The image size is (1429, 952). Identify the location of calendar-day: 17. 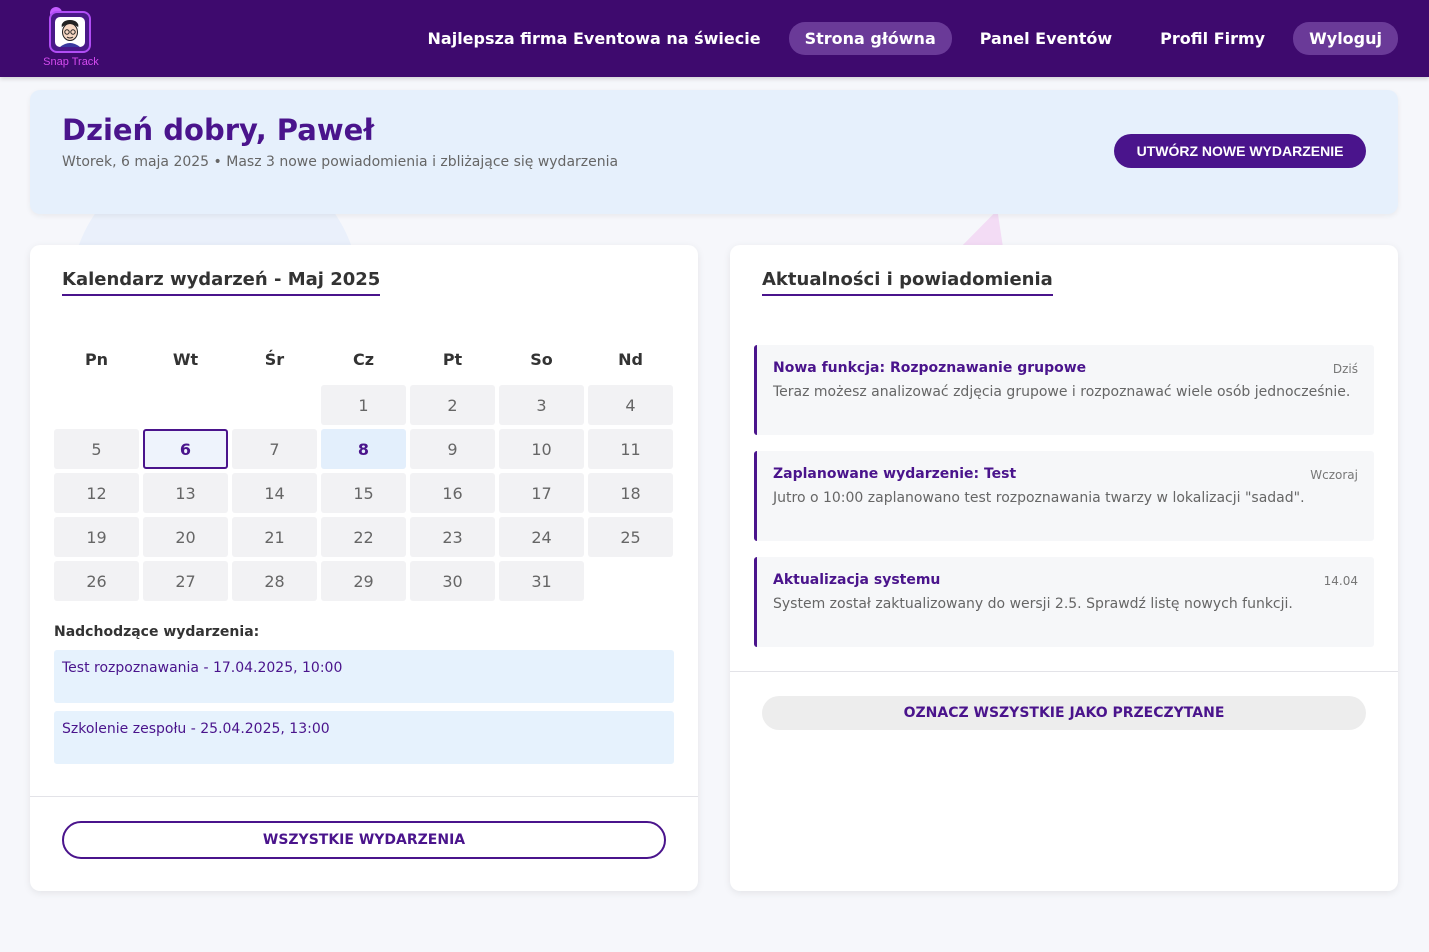
(541, 493).